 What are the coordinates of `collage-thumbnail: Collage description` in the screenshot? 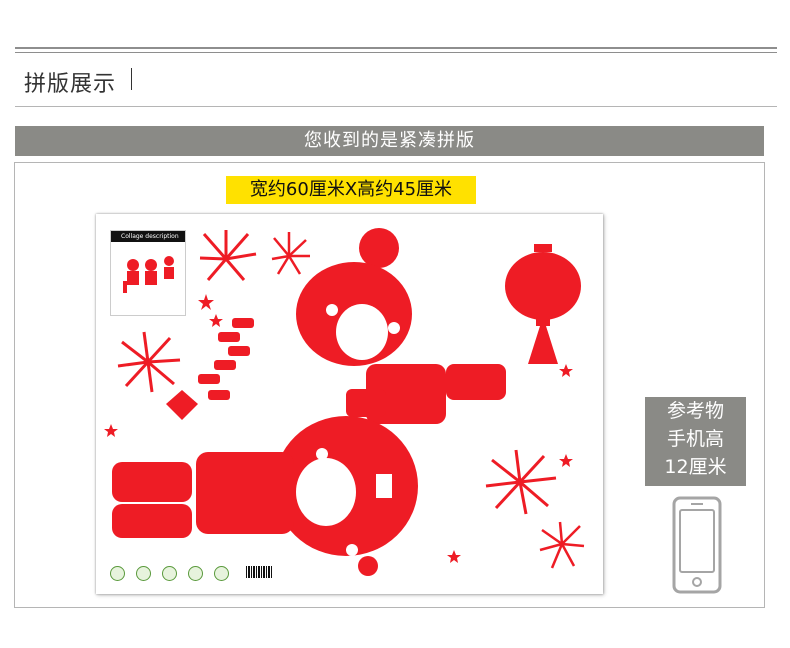 It's located at (148, 273).